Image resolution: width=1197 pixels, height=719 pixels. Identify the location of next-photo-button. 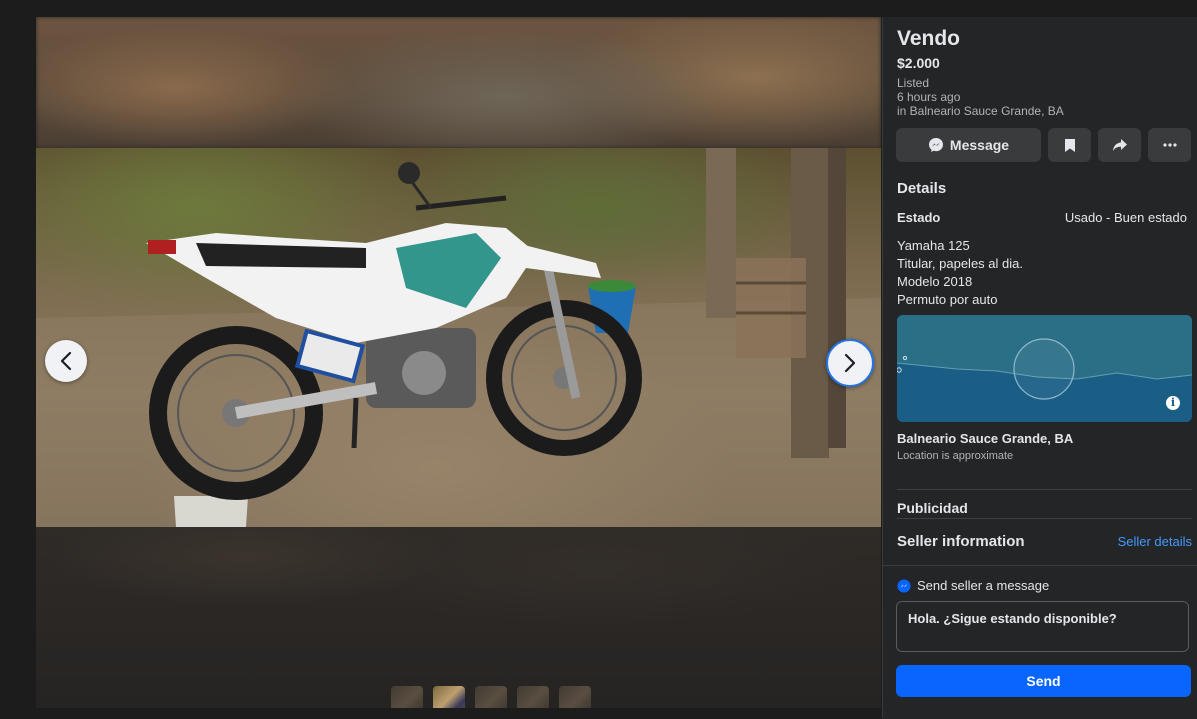
(850, 363).